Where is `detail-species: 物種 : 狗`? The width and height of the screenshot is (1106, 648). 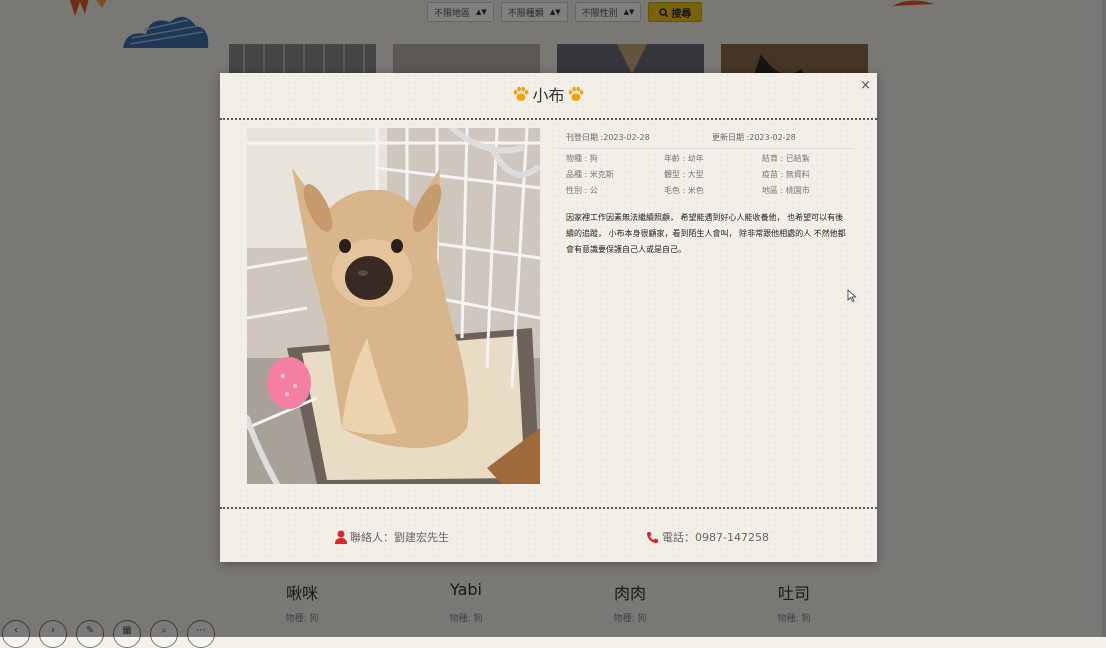 detail-species: 物種 : 狗 is located at coordinates (582, 158).